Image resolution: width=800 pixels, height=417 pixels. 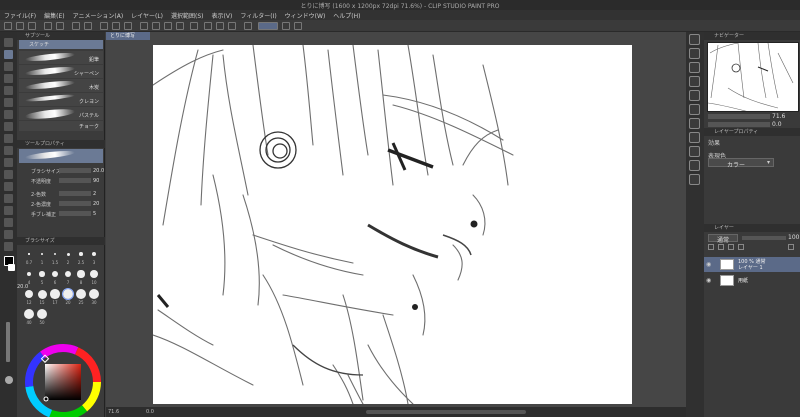 I want to click on subtool-group-header: スケッチ, so click(x=61, y=44).